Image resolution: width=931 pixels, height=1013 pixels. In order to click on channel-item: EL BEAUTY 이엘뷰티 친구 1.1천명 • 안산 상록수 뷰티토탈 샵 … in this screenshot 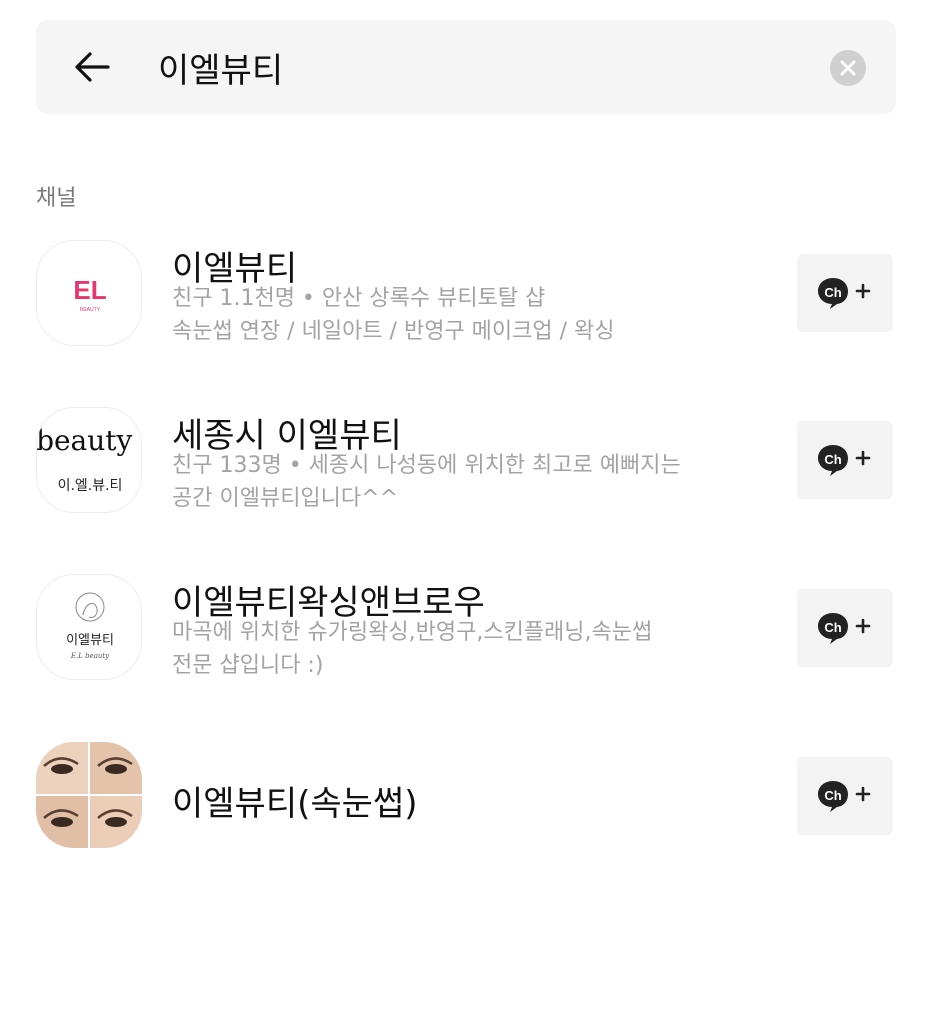, I will do `click(465, 295)`.